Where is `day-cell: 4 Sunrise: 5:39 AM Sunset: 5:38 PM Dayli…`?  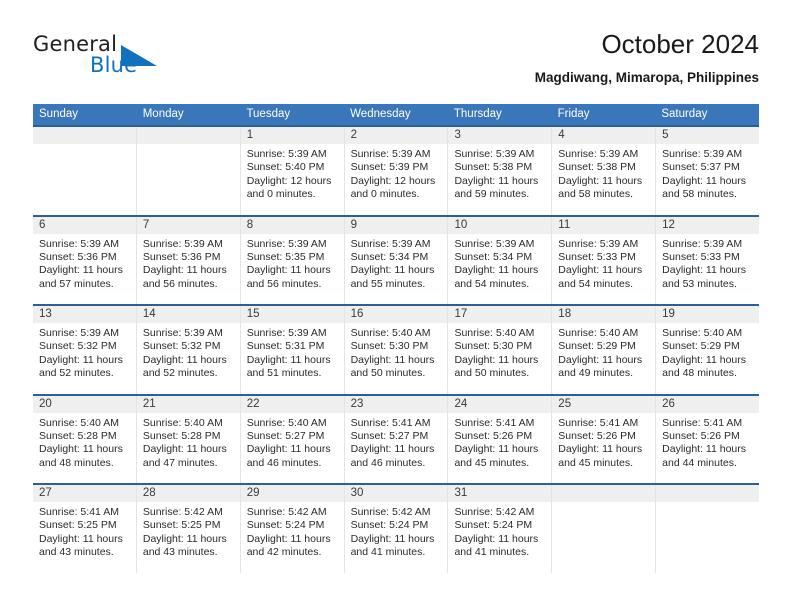 day-cell: 4 Sunrise: 5:39 AM Sunset: 5:38 PM Dayli… is located at coordinates (604, 171).